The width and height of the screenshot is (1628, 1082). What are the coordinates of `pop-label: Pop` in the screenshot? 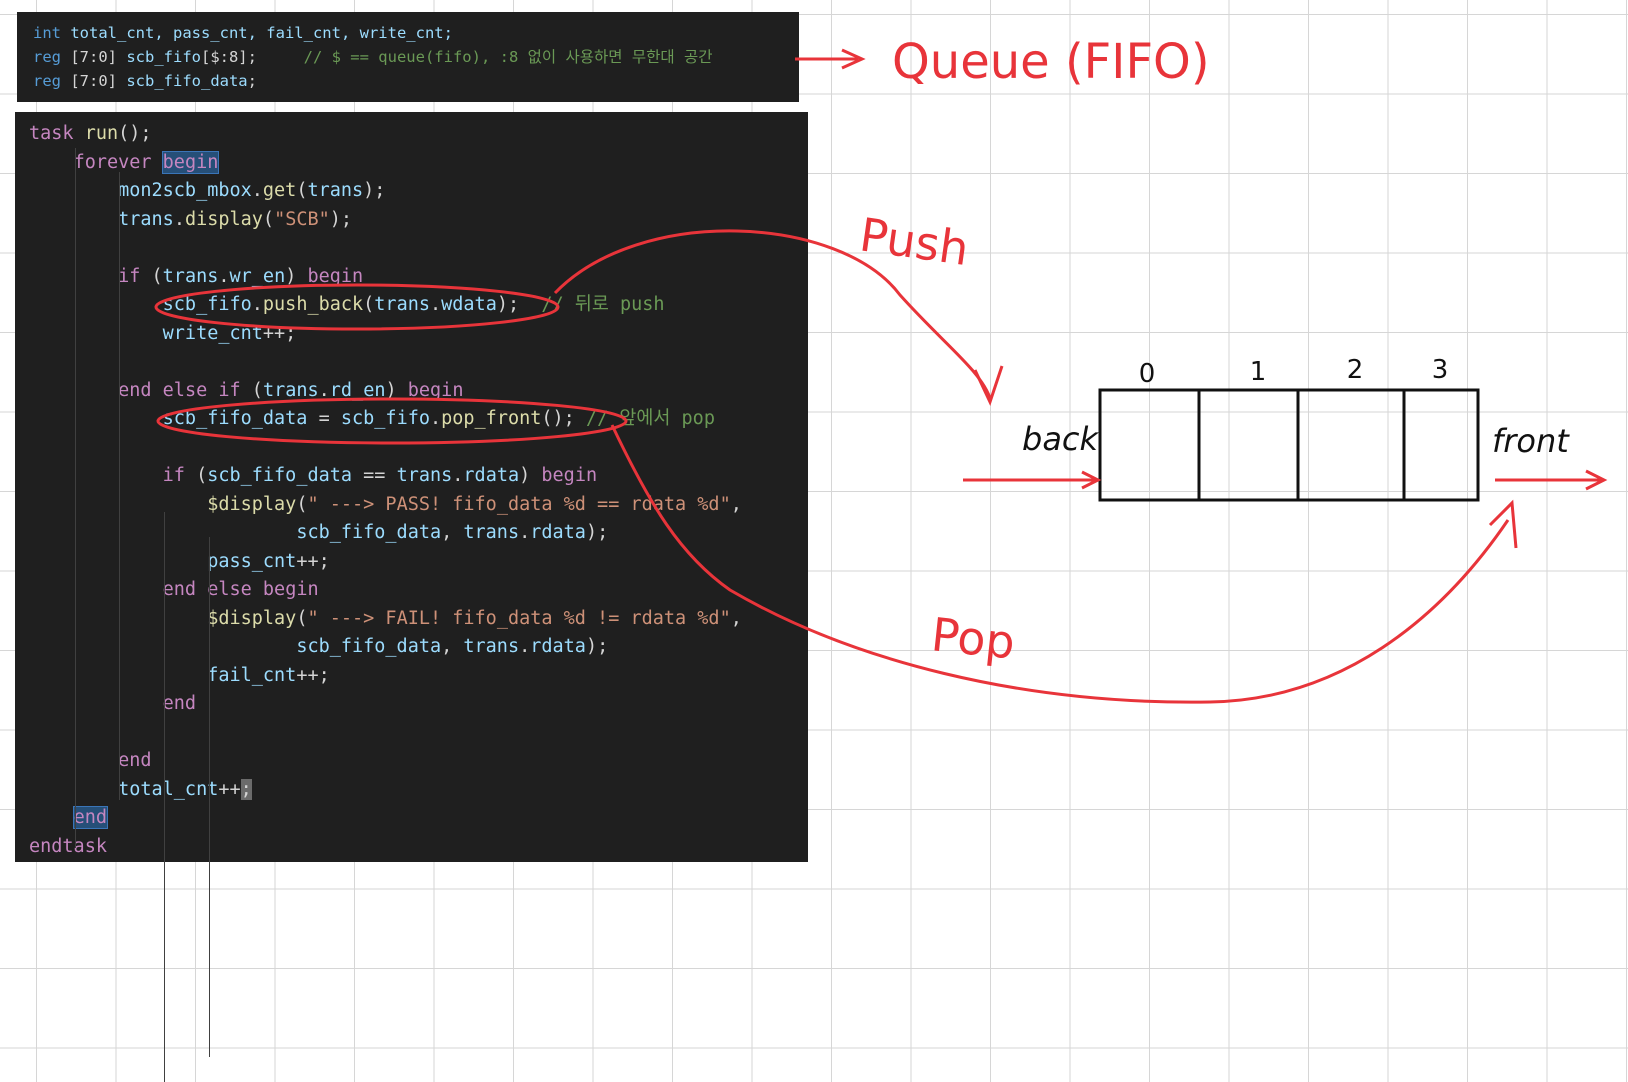 It's located at (973, 638).